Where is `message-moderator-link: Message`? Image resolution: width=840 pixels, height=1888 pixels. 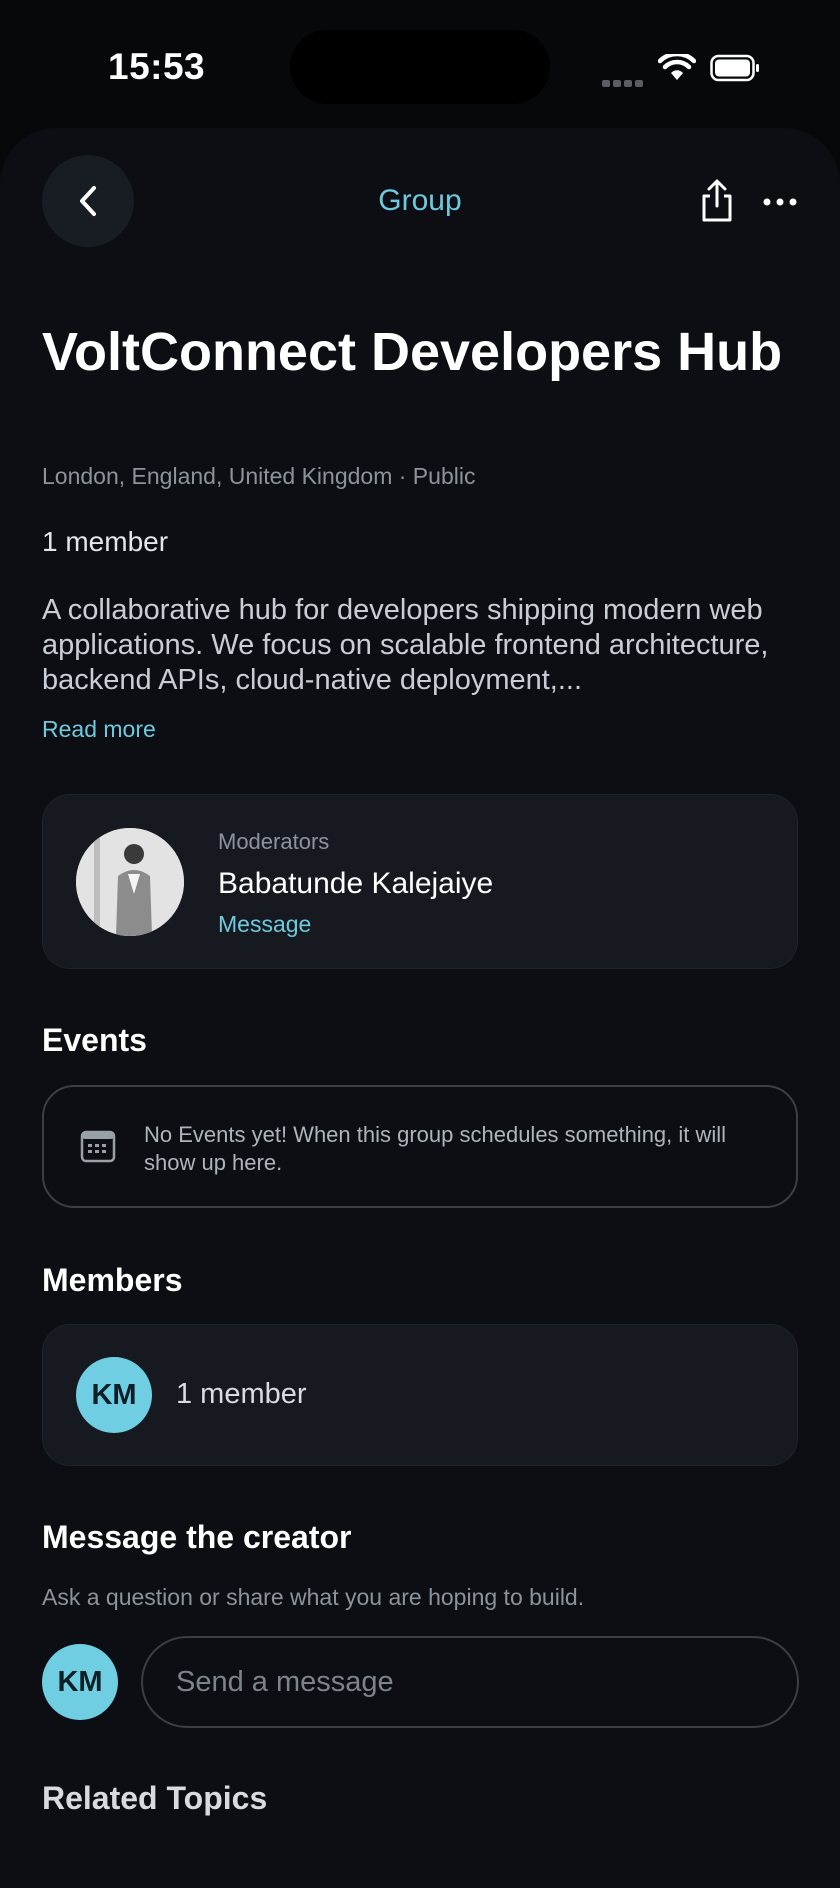
message-moderator-link: Message is located at coordinates (264, 924).